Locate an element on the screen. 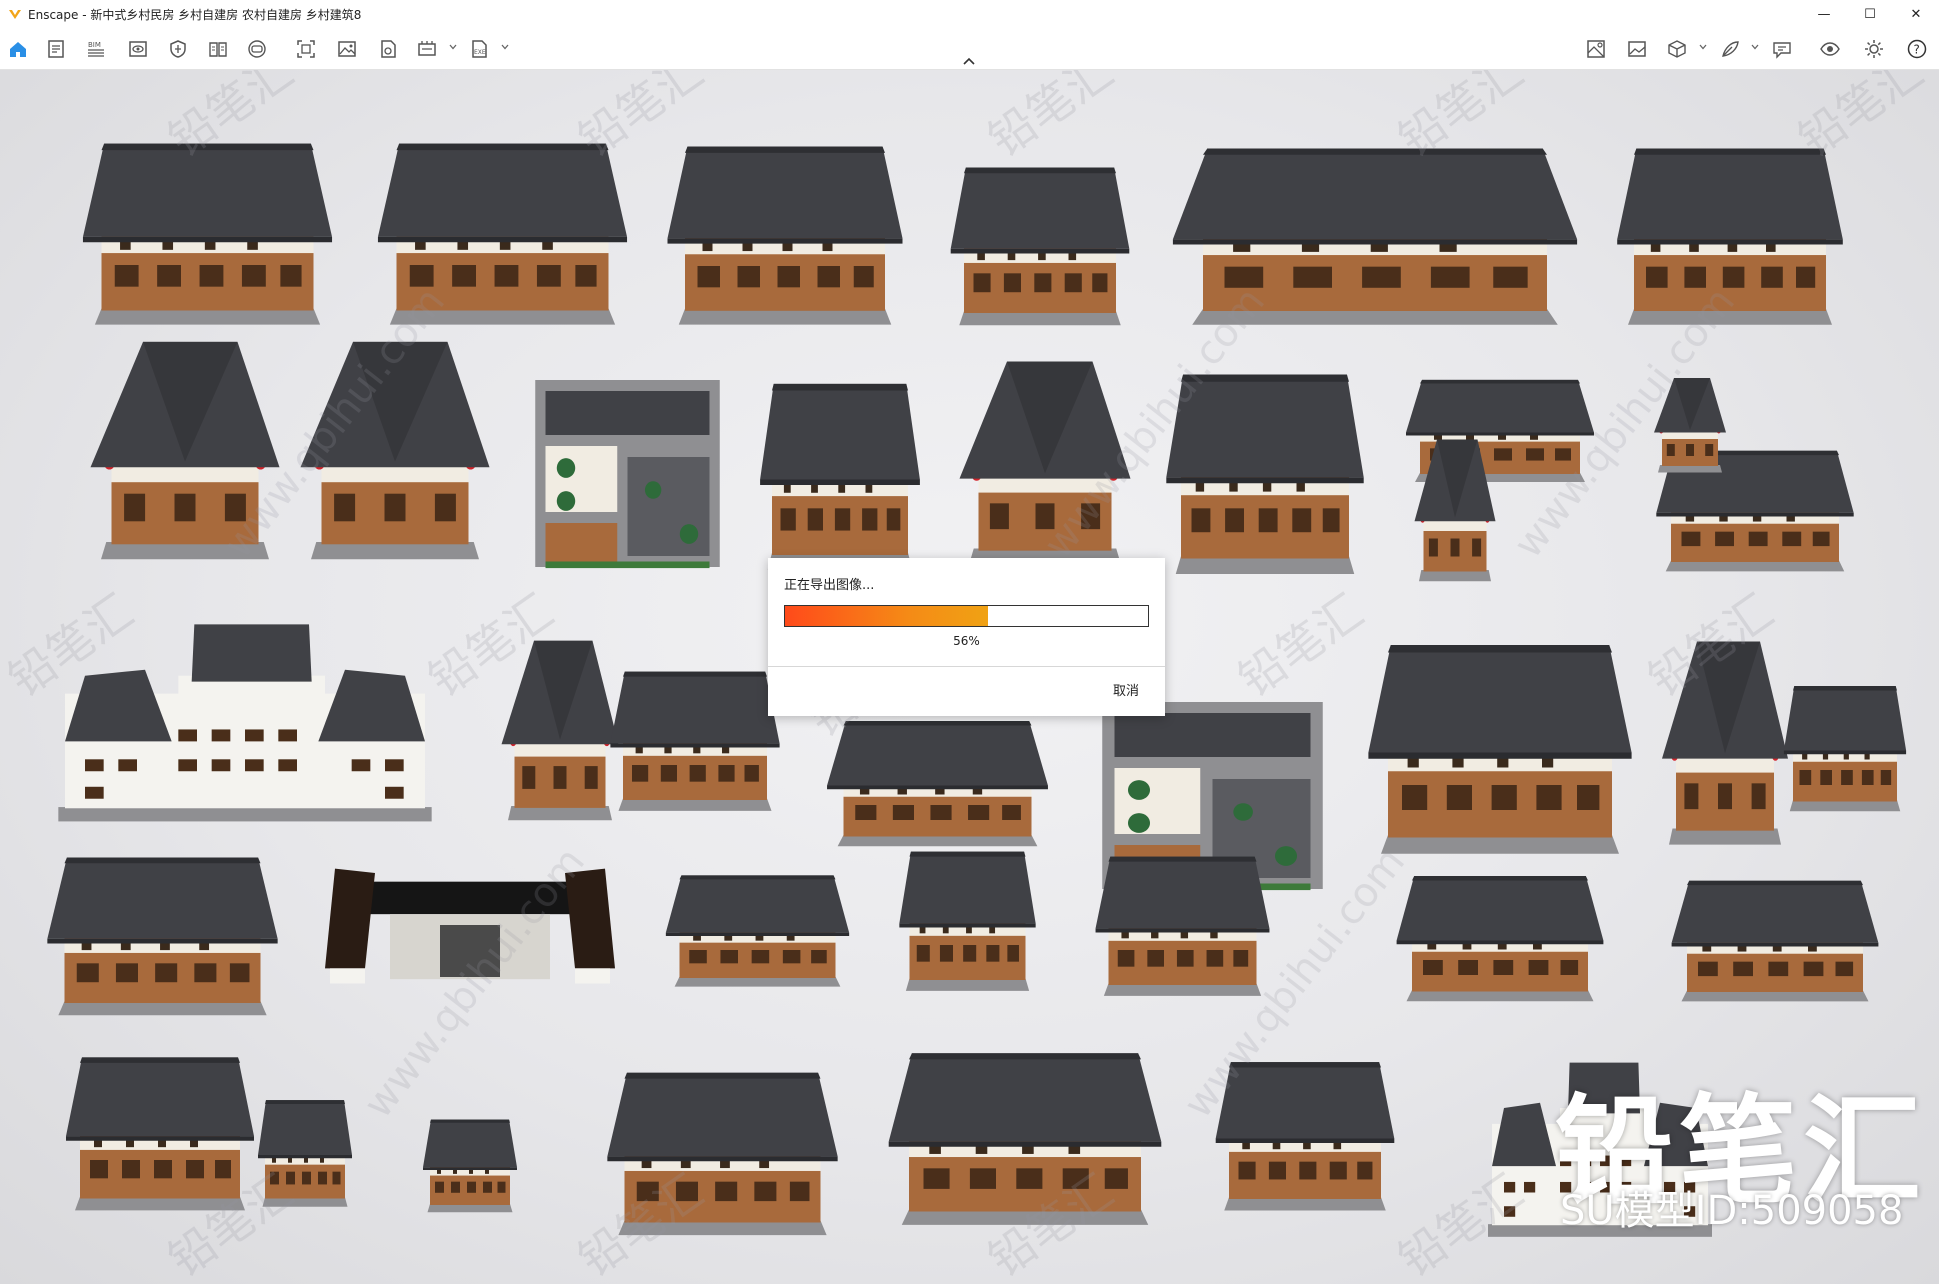 This screenshot has width=1939, height=1284. capture-icon is located at coordinates (306, 49).